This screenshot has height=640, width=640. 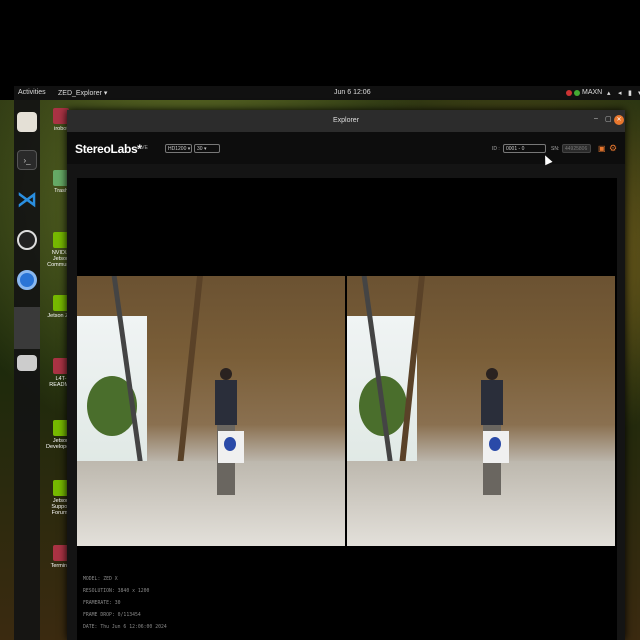 What do you see at coordinates (630, 93) in the screenshot?
I see `battery-icon: ▮` at bounding box center [630, 93].